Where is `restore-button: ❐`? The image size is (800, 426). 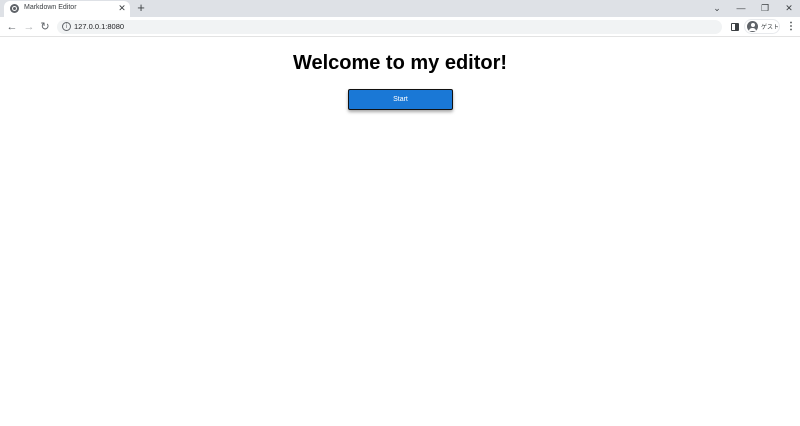
restore-button: ❐ is located at coordinates (765, 8).